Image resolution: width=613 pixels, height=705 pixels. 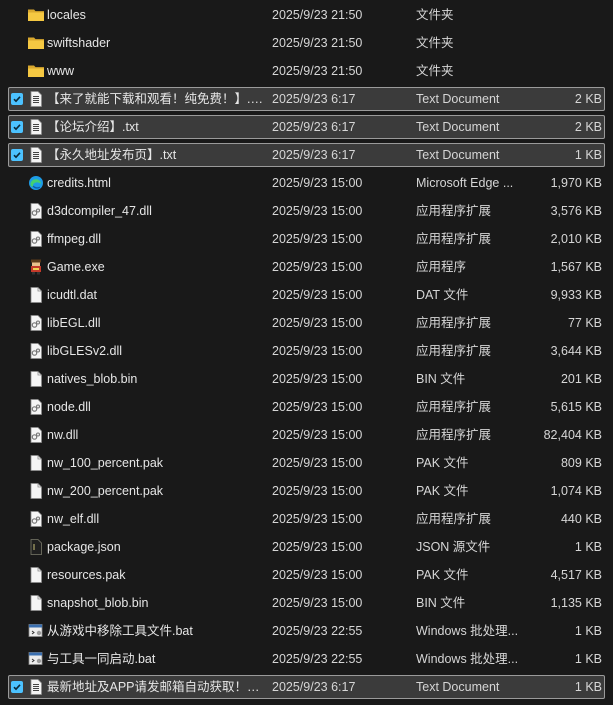 I want to click on file-name: ffmpeg.dll, so click(x=74, y=239).